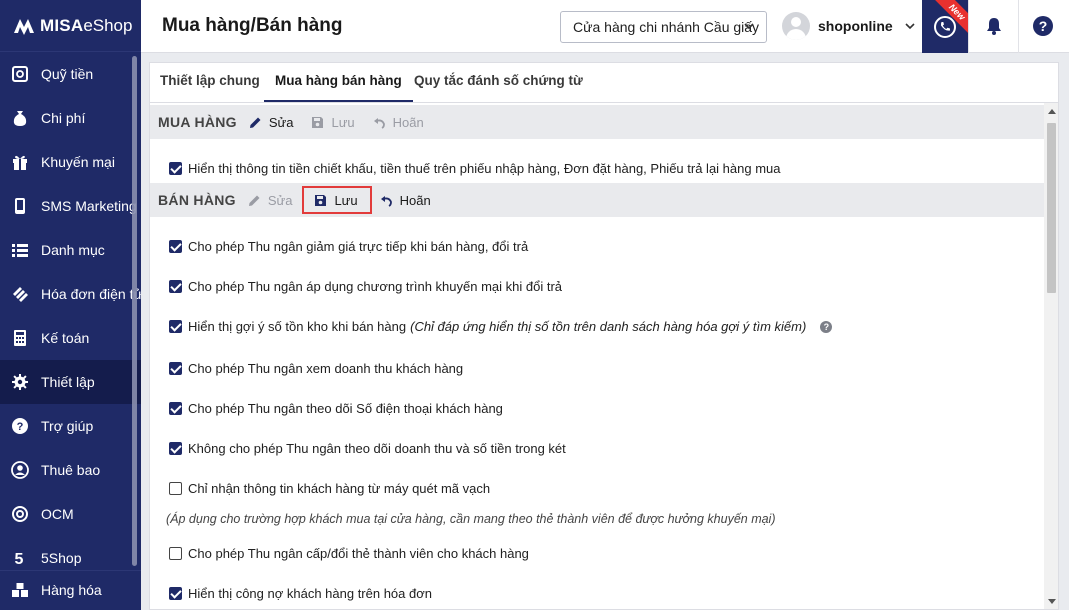 This screenshot has width=1069, height=610. I want to click on sales-section-header: BÁN HÀNG Sửa Lưu Hoãn, so click(597, 200).